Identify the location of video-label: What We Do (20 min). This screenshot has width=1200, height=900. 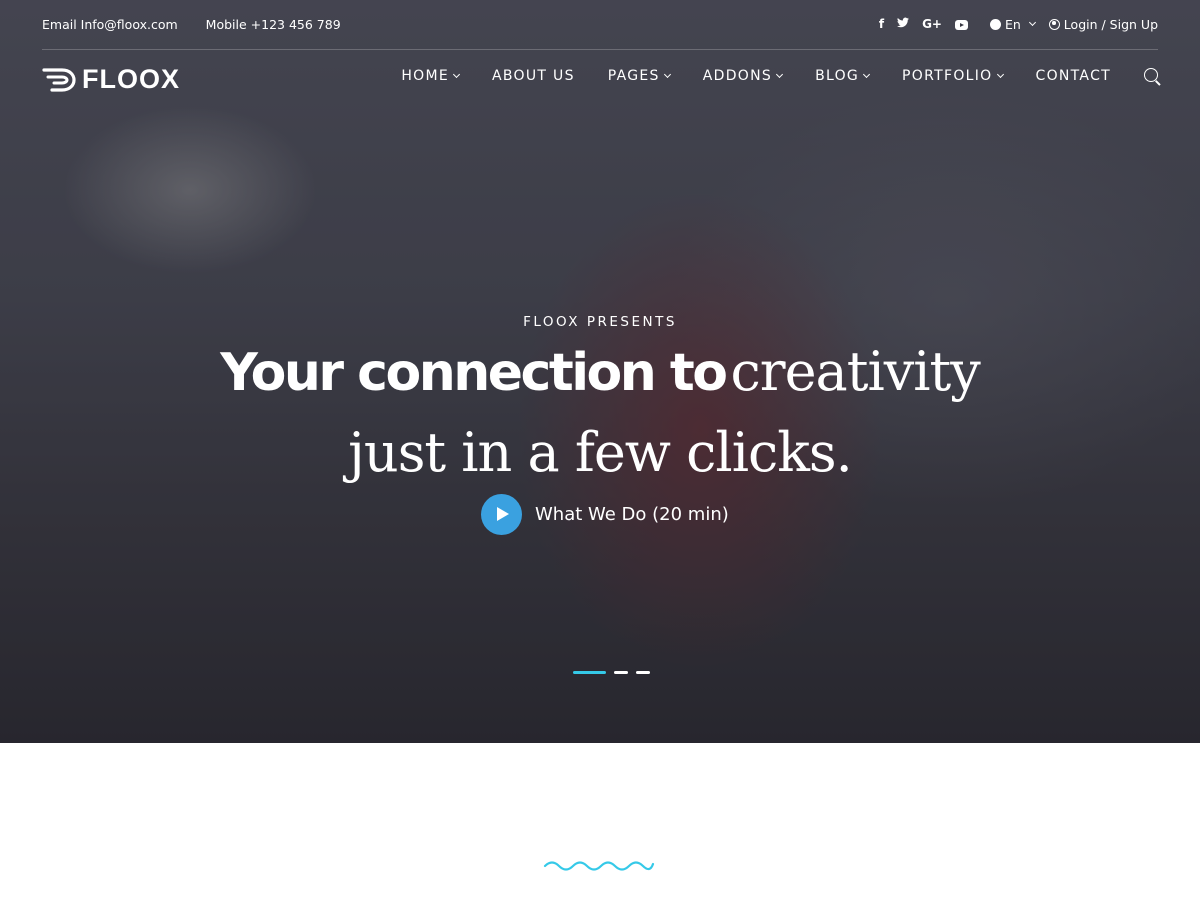
(632, 514).